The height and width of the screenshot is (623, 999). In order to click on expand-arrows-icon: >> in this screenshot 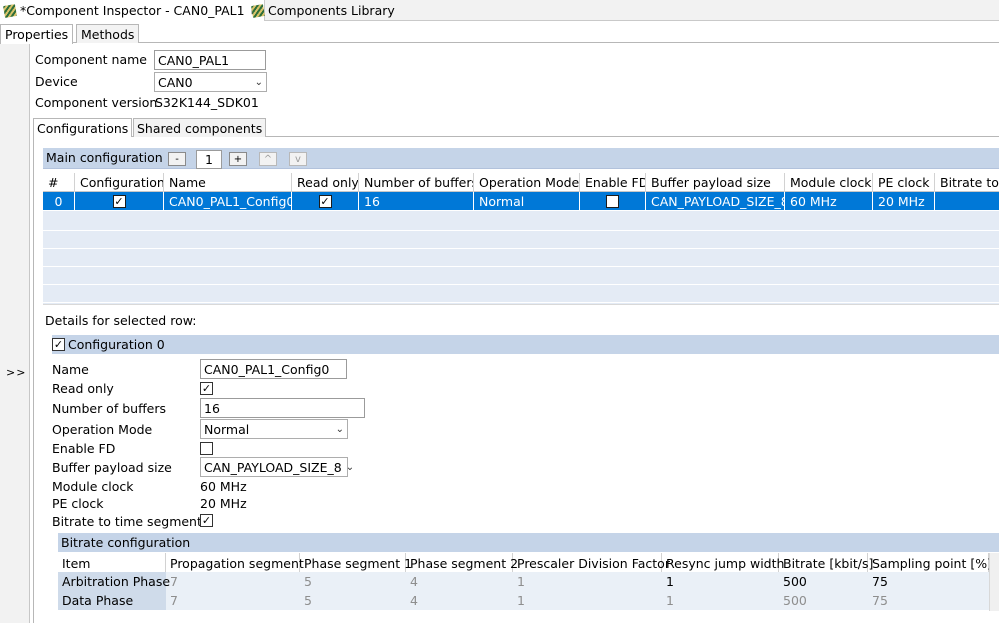, I will do `click(16, 372)`.